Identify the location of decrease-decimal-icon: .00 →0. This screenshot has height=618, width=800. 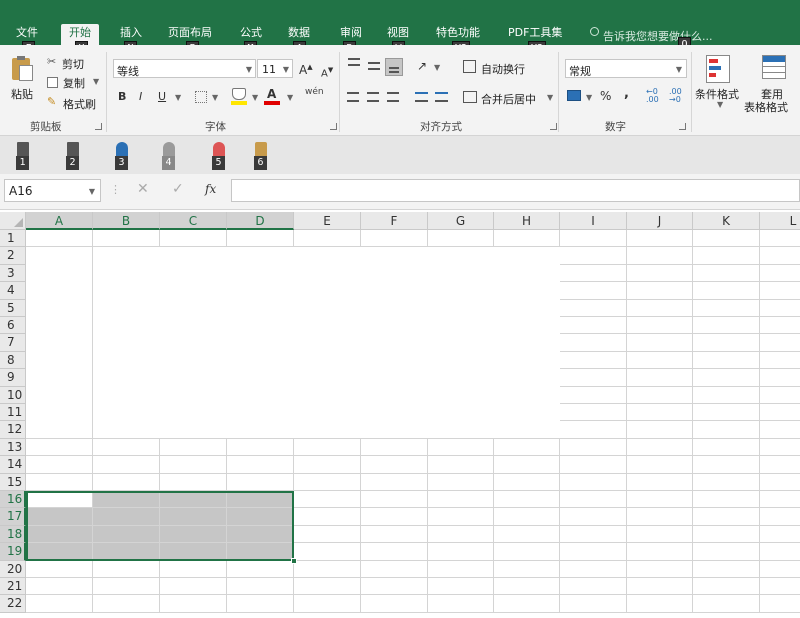
(675, 96).